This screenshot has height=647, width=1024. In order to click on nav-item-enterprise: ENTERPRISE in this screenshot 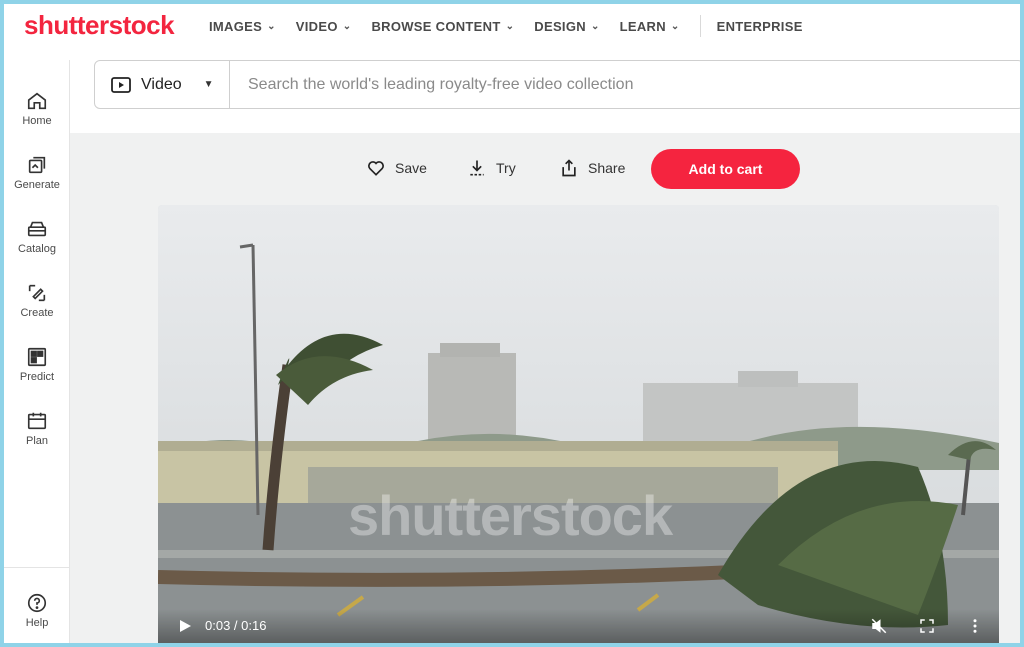, I will do `click(760, 26)`.